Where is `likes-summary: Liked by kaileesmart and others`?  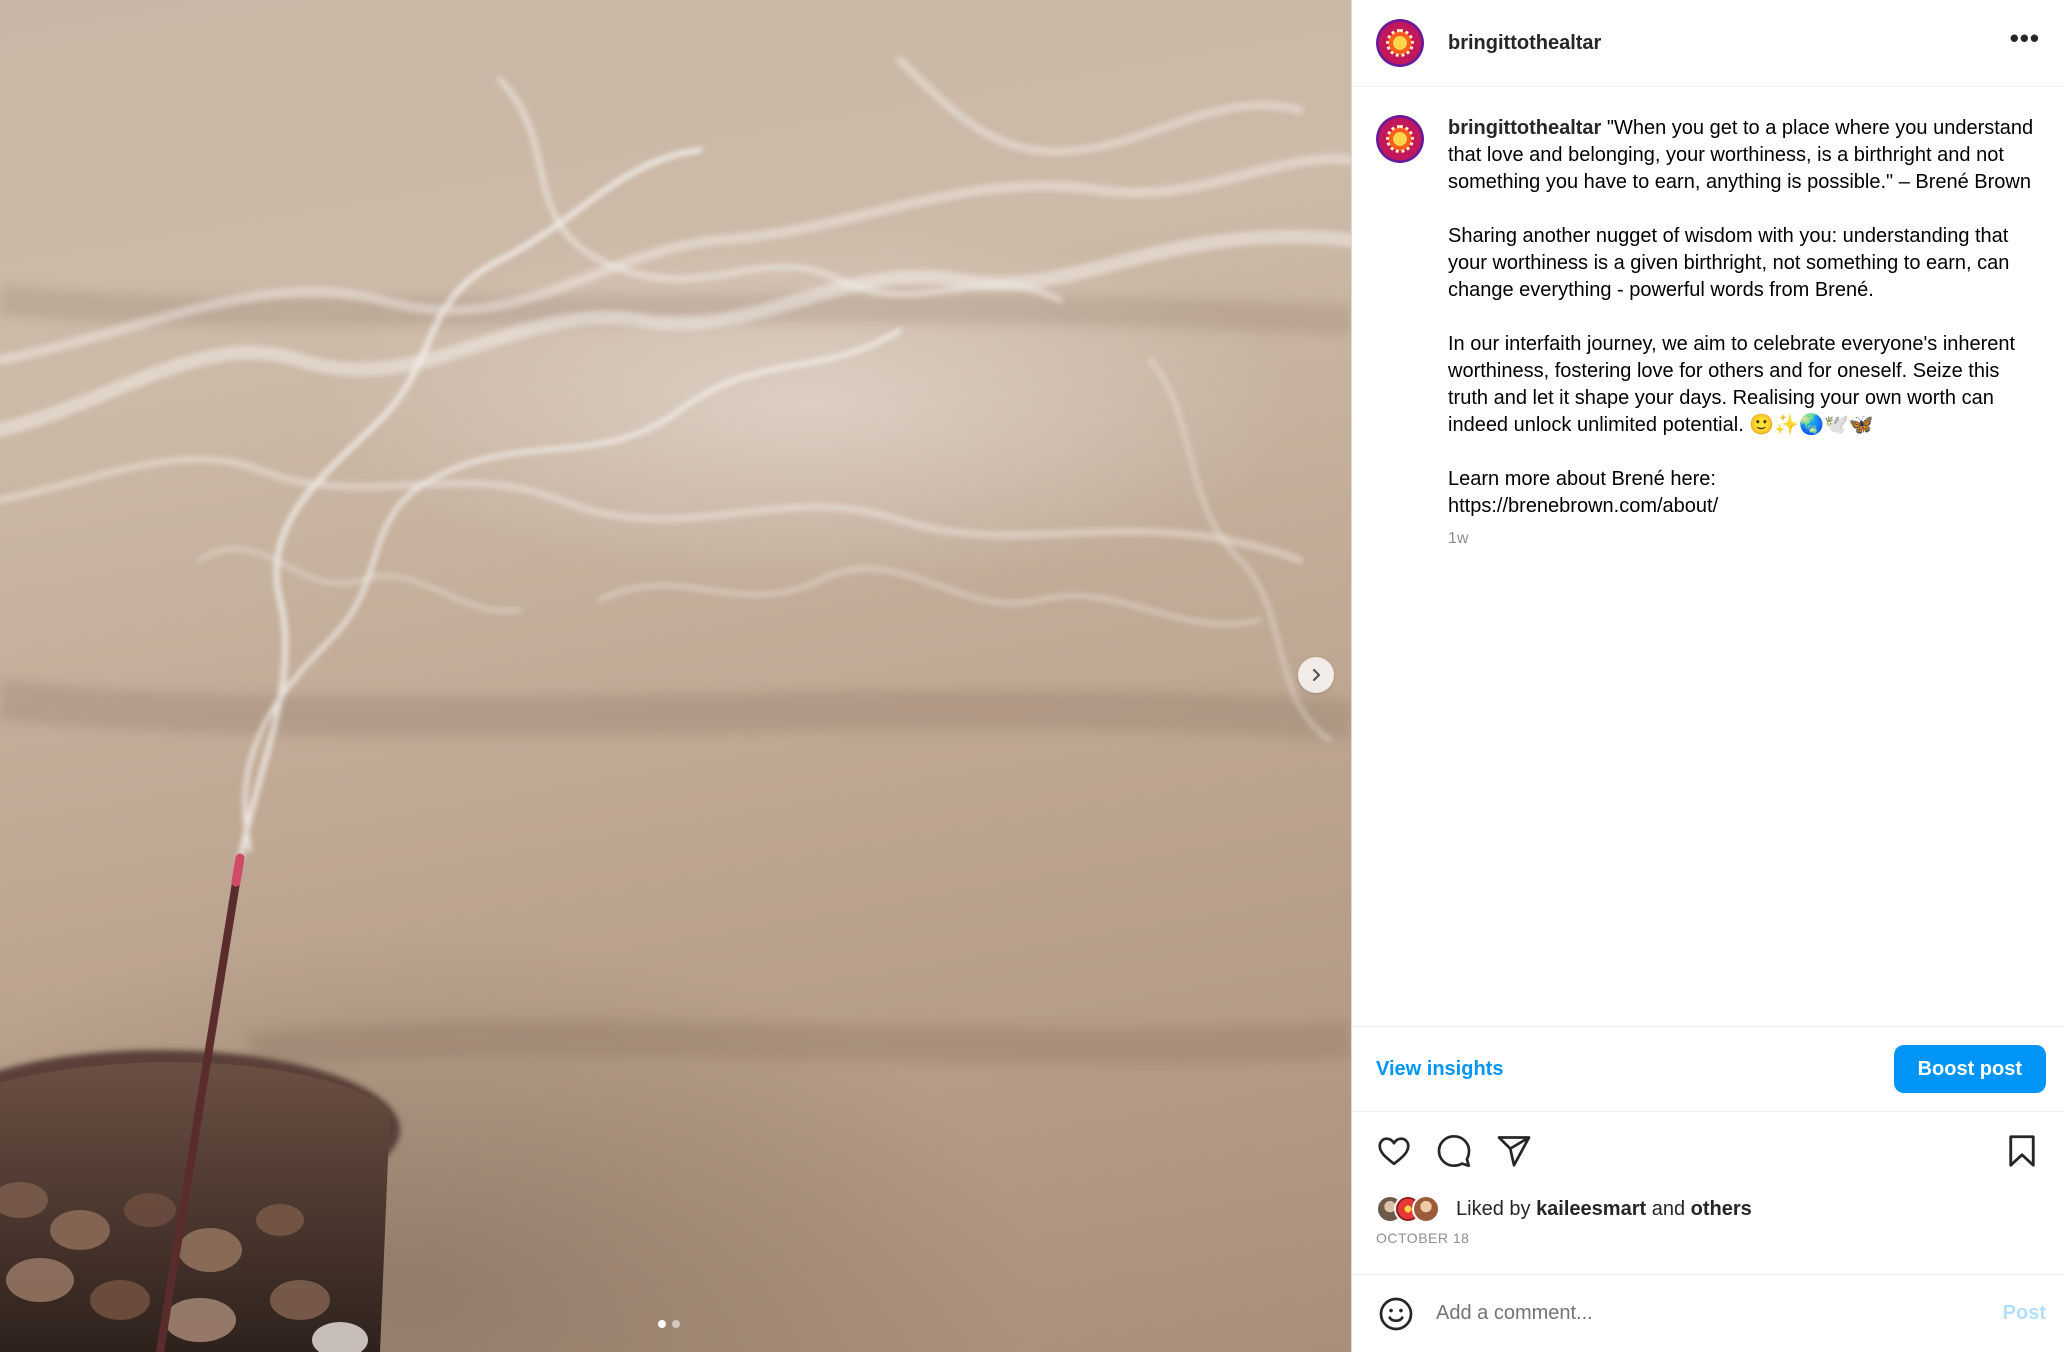
likes-summary: Liked by kaileesmart and others is located at coordinates (1708, 1209).